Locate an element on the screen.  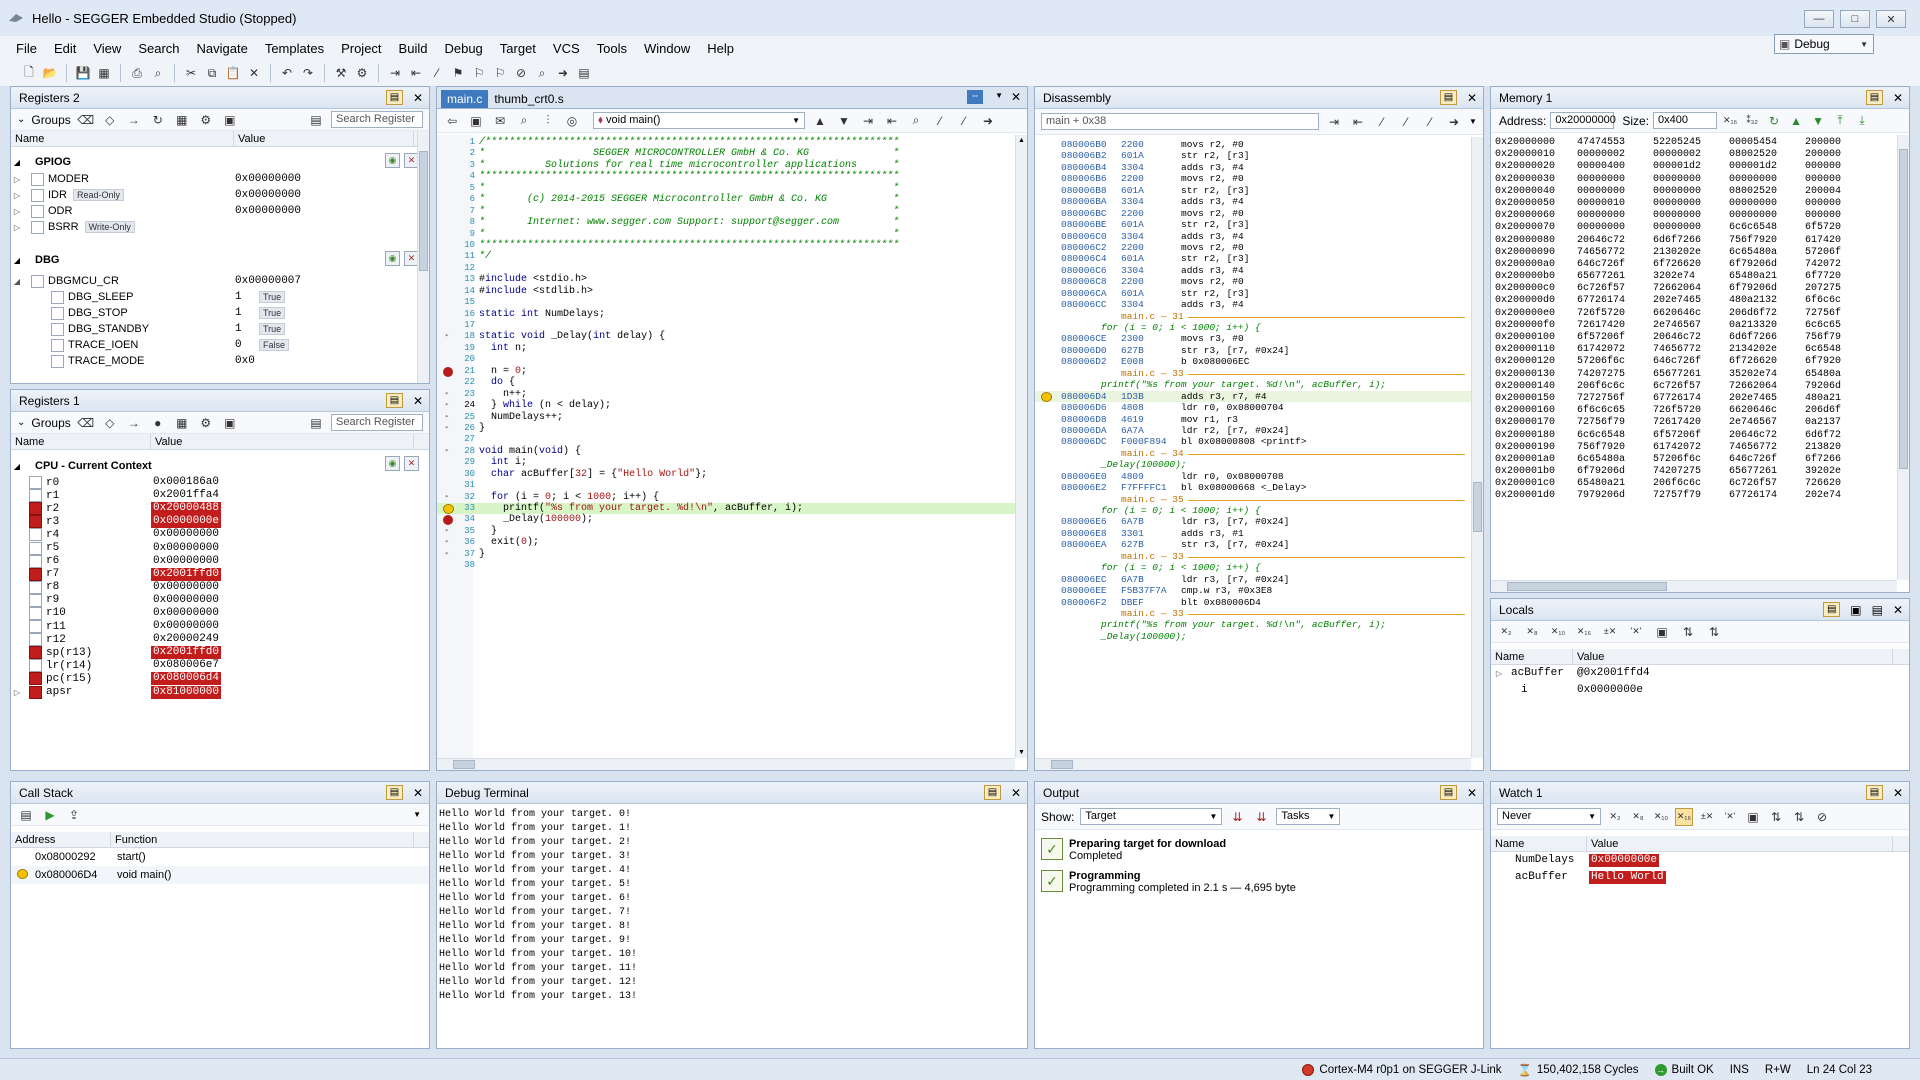
memory-word: 74656772 is located at coordinates (1601, 253).